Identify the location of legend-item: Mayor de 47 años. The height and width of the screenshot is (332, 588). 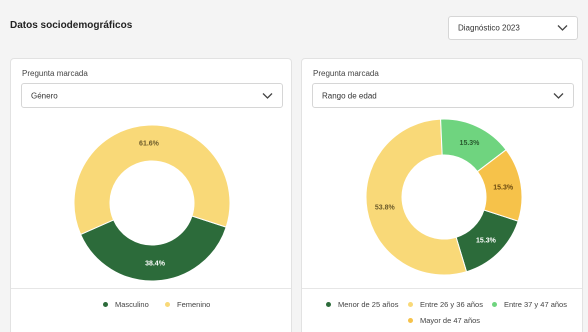
(444, 320).